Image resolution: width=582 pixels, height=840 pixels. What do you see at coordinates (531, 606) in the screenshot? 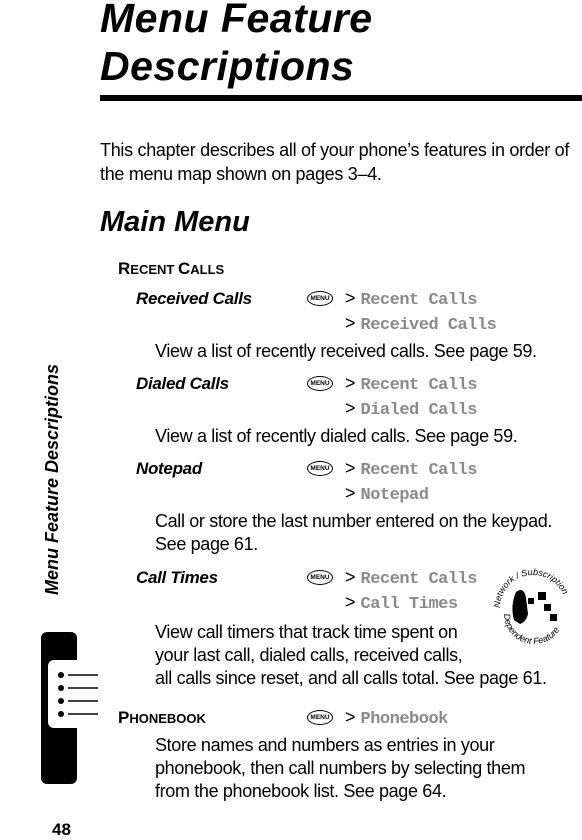
I see `network-subscription-feature-icon: Network / Subscription Dependent Feature` at bounding box center [531, 606].